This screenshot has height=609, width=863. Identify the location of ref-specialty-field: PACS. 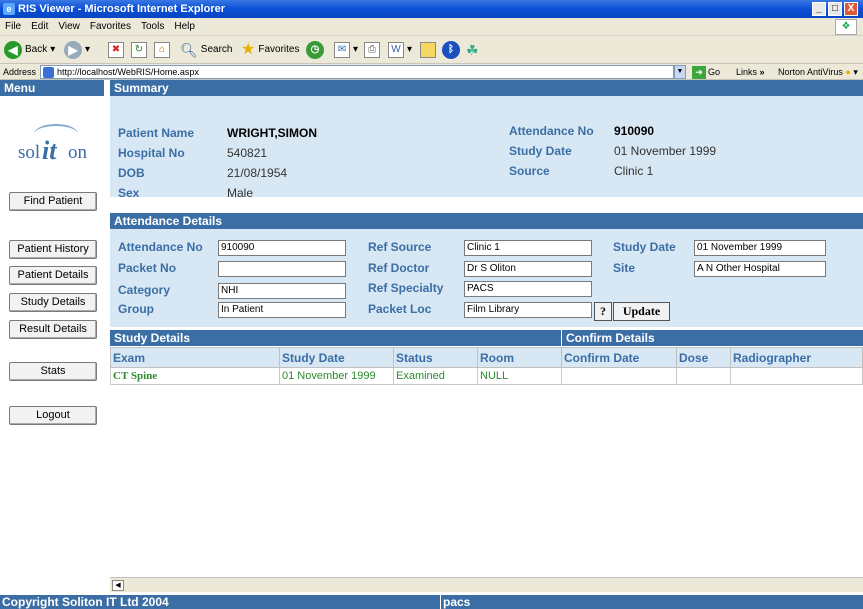
(528, 289).